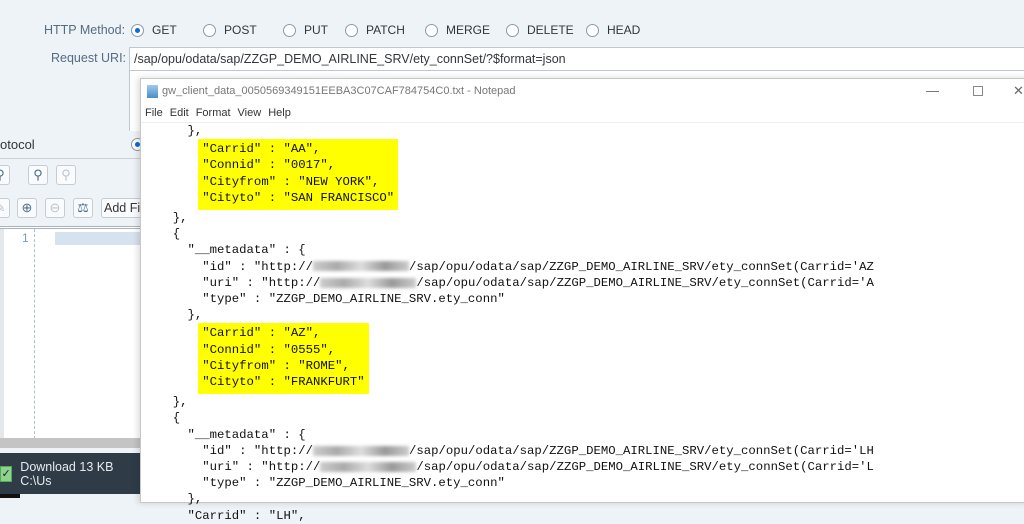  What do you see at coordinates (17, 144) in the screenshot?
I see `protocol-label: otocol` at bounding box center [17, 144].